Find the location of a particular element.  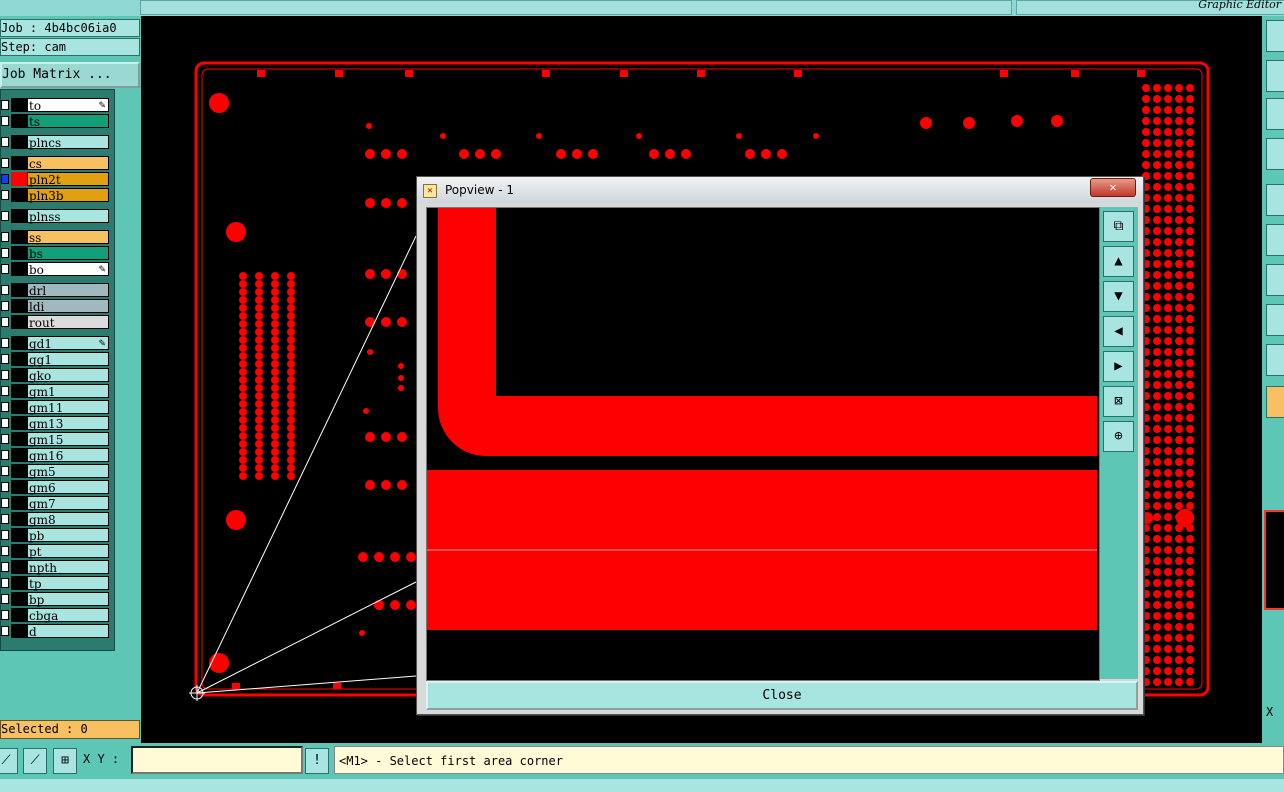

layer-name: gm16 is located at coordinates (68, 455).